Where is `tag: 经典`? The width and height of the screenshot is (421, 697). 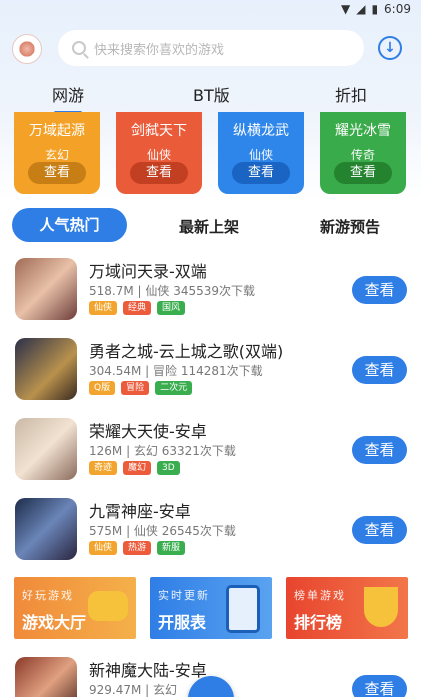 tag: 经典 is located at coordinates (137, 308).